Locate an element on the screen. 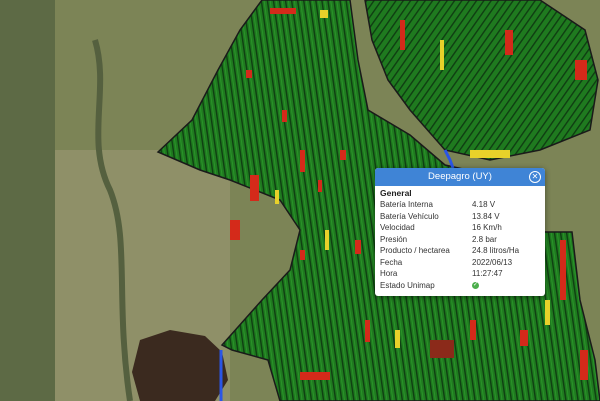 The height and width of the screenshot is (401, 600). section-title: General is located at coordinates (396, 193).